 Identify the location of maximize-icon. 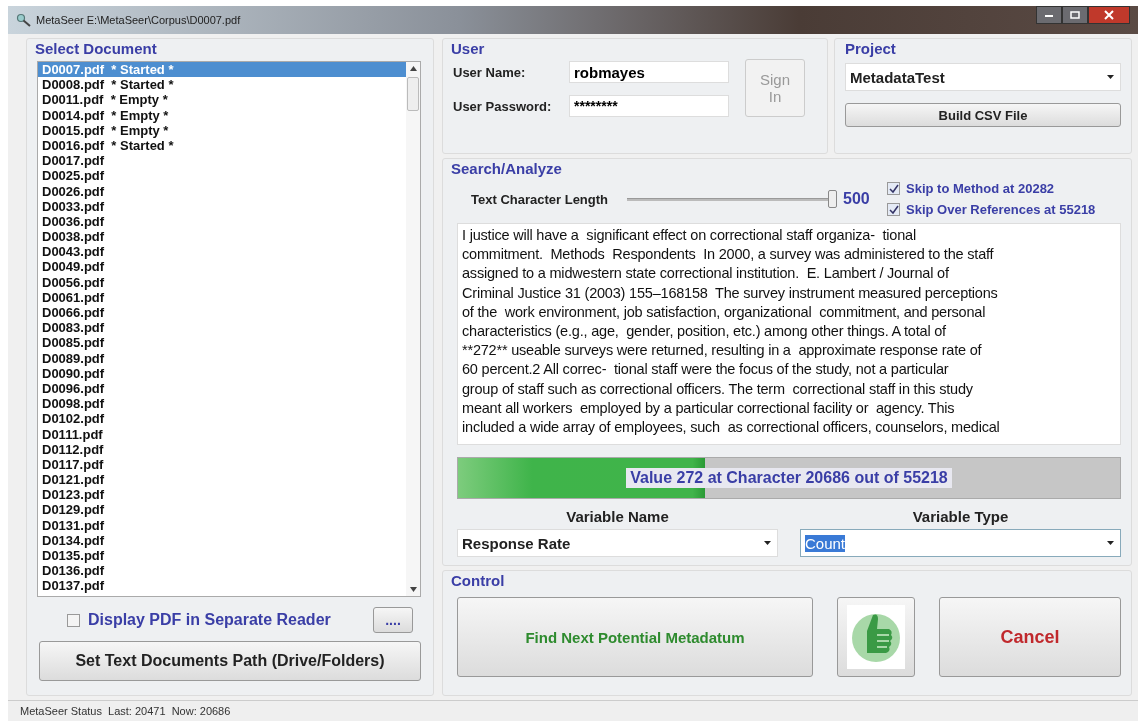
(1075, 15).